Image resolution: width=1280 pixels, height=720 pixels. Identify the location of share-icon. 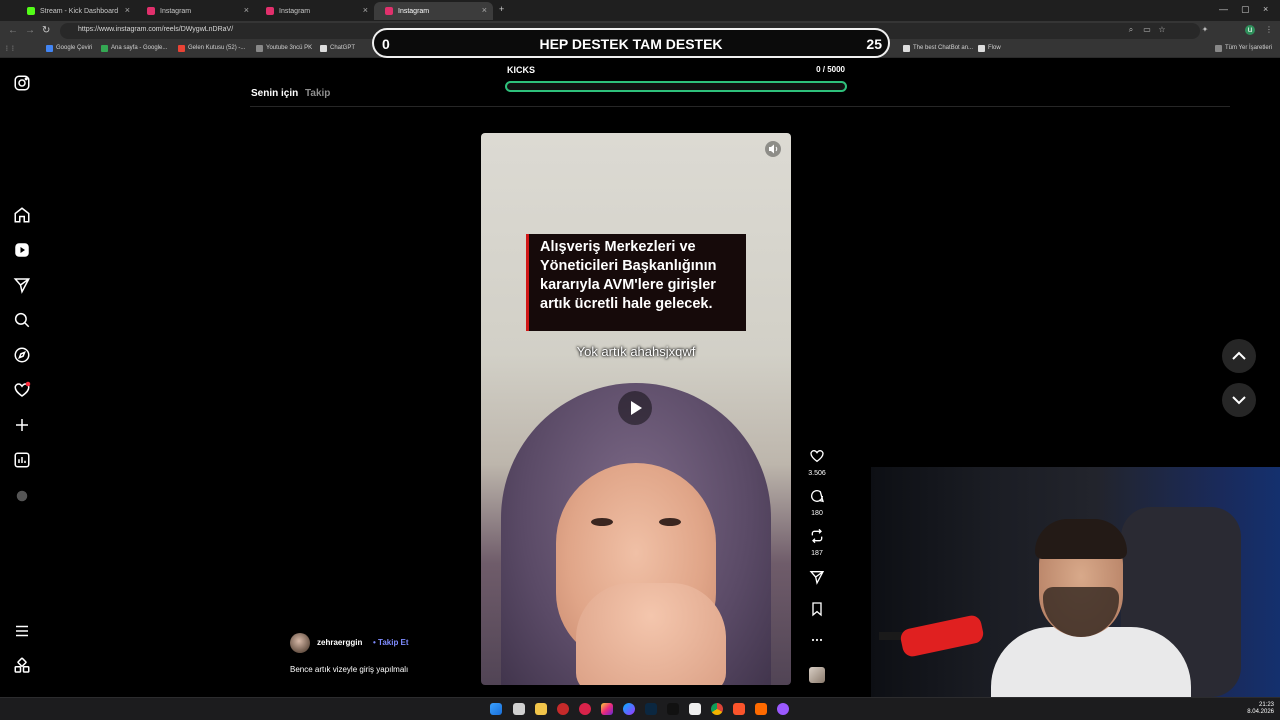
(817, 578).